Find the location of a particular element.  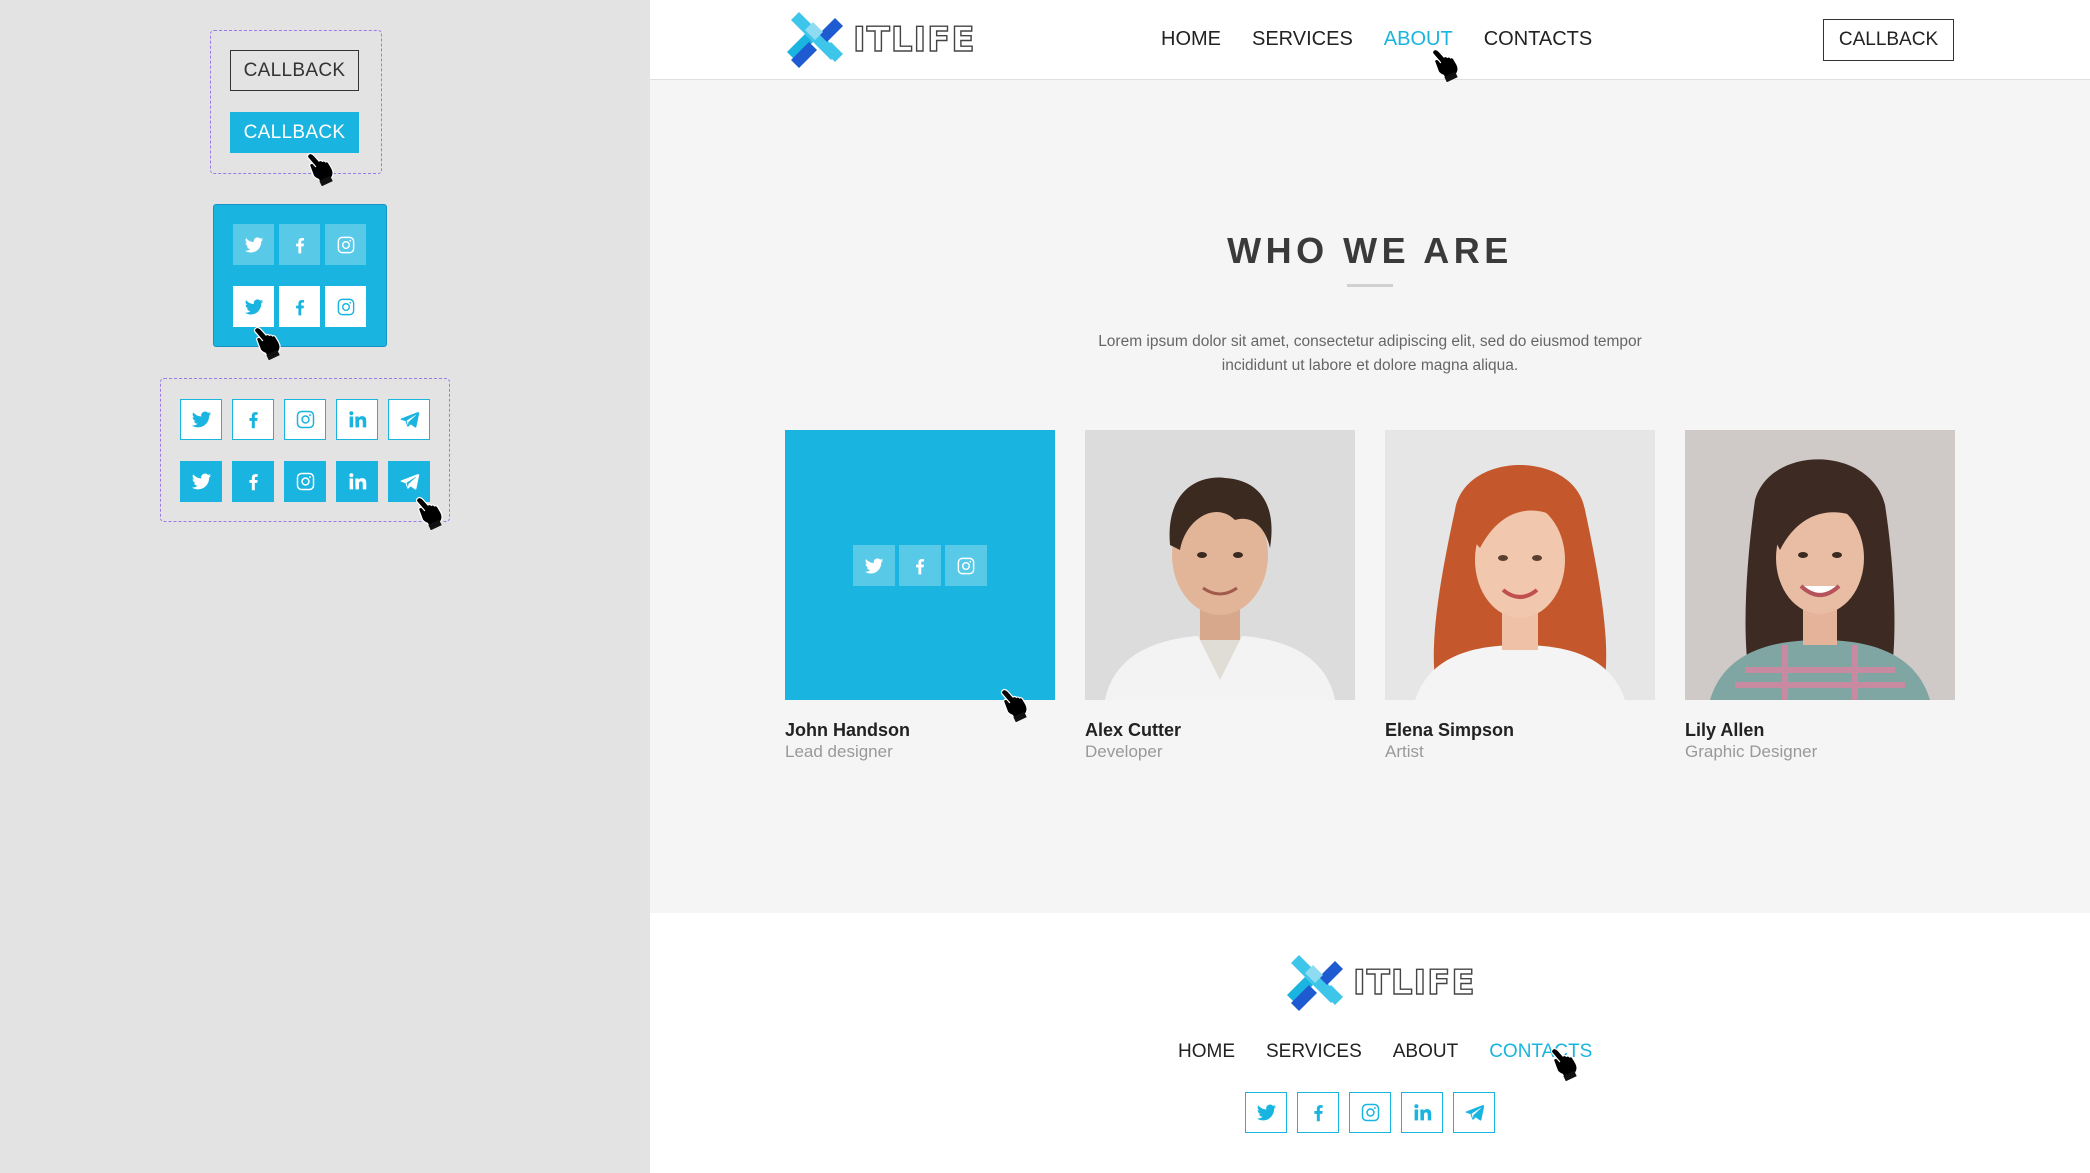

team-member-role: Graphic Designer is located at coordinates (1751, 751).